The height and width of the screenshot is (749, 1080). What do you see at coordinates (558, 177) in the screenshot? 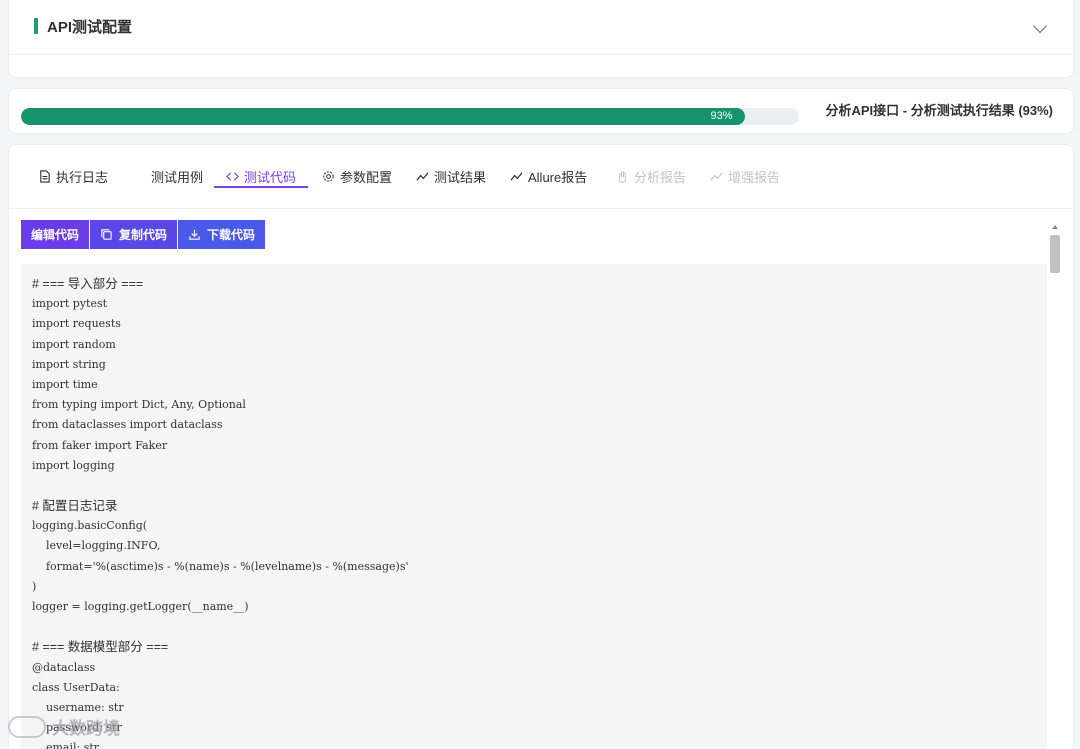
I see `tab-label: Allure报告` at bounding box center [558, 177].